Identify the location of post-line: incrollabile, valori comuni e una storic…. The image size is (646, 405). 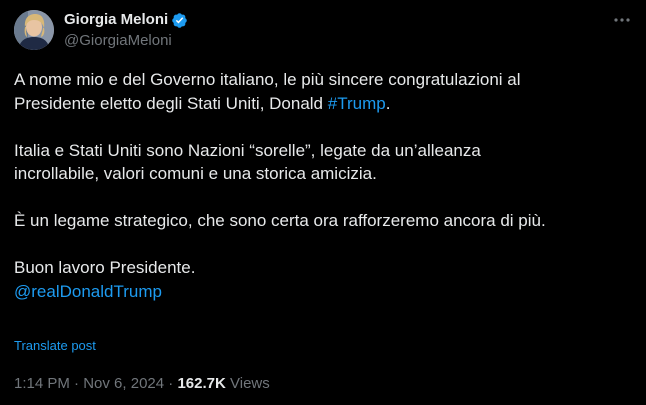
(195, 173).